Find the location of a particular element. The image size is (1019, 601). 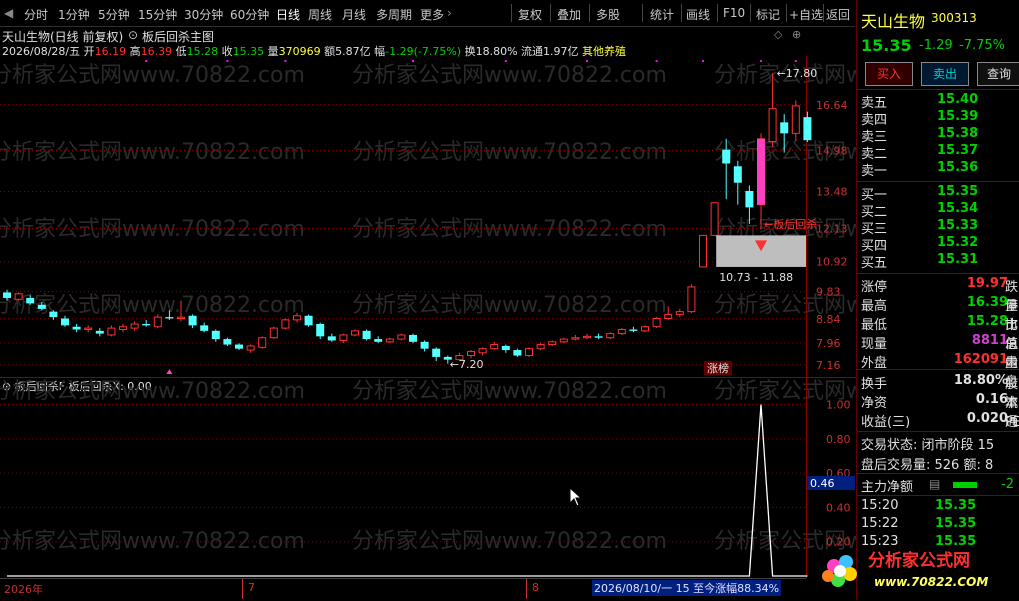

main-net-value: -2 is located at coordinates (1007, 484).